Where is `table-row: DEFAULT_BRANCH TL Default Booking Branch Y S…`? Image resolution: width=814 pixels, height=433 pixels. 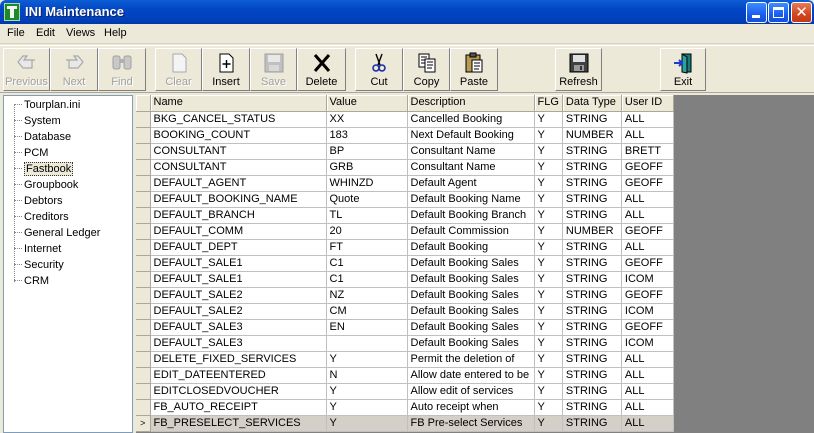
table-row: DEFAULT_BRANCH TL Default Booking Branch Y S… is located at coordinates (405, 215).